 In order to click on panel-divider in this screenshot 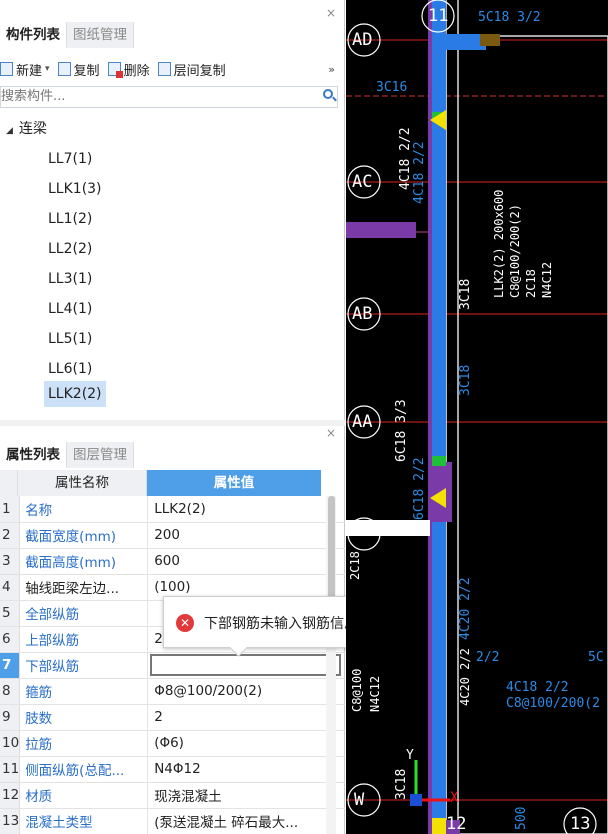, I will do `click(172, 423)`.